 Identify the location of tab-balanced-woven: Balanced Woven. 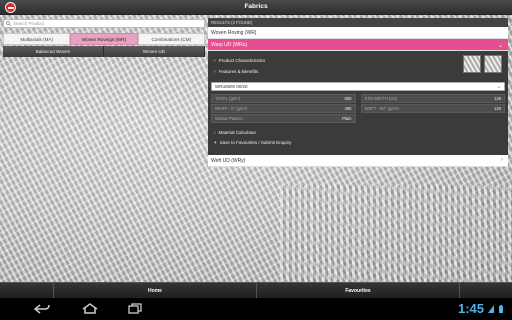
(53, 51).